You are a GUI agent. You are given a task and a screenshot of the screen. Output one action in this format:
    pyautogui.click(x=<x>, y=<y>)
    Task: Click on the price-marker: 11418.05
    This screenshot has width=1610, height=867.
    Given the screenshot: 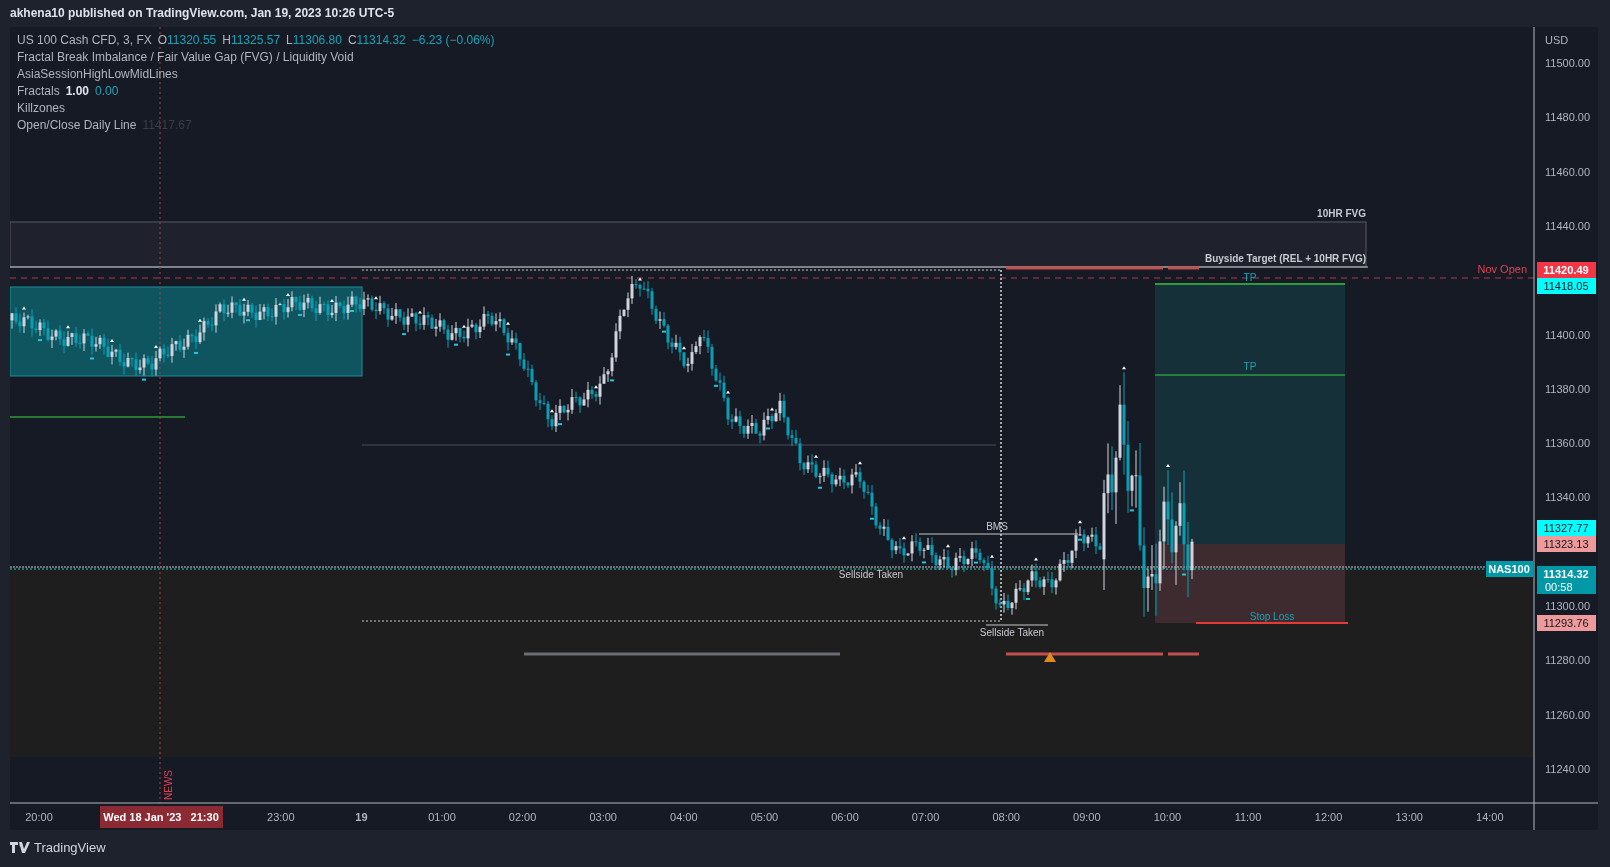 What is the action you would take?
    pyautogui.click(x=1566, y=286)
    